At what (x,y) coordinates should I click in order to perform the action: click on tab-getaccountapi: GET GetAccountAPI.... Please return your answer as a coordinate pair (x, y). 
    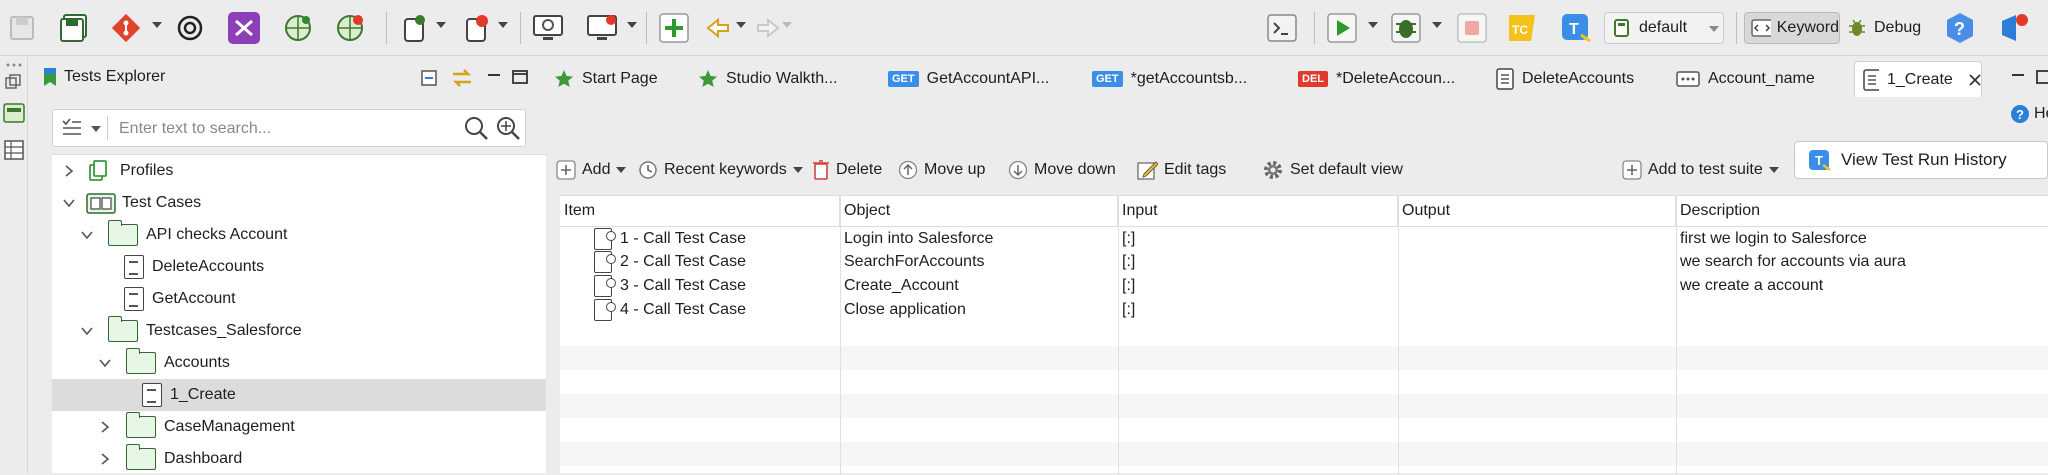
    Looking at the image, I should click on (972, 79).